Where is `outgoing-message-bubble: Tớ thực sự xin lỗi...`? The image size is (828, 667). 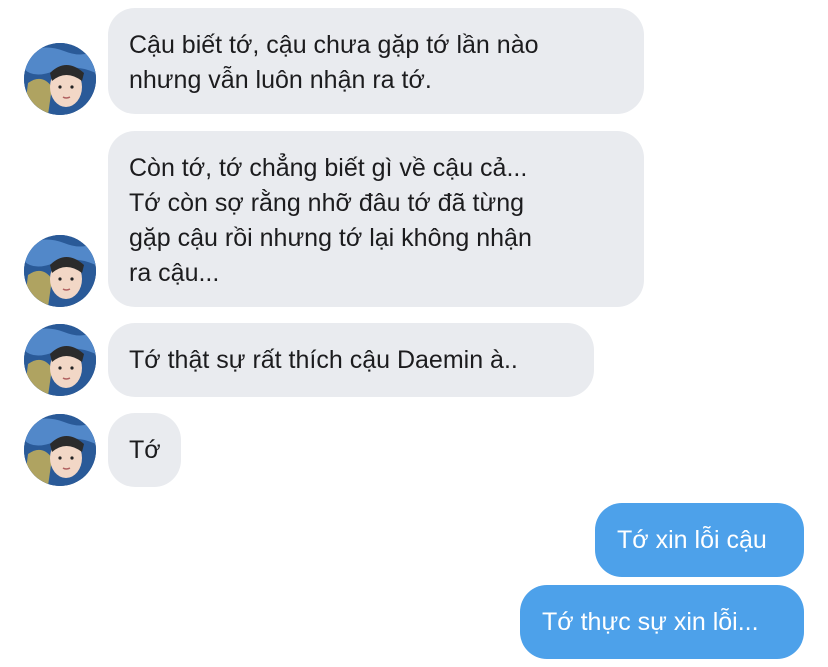
outgoing-message-bubble: Tớ thực sự xin lỗi... is located at coordinates (662, 622).